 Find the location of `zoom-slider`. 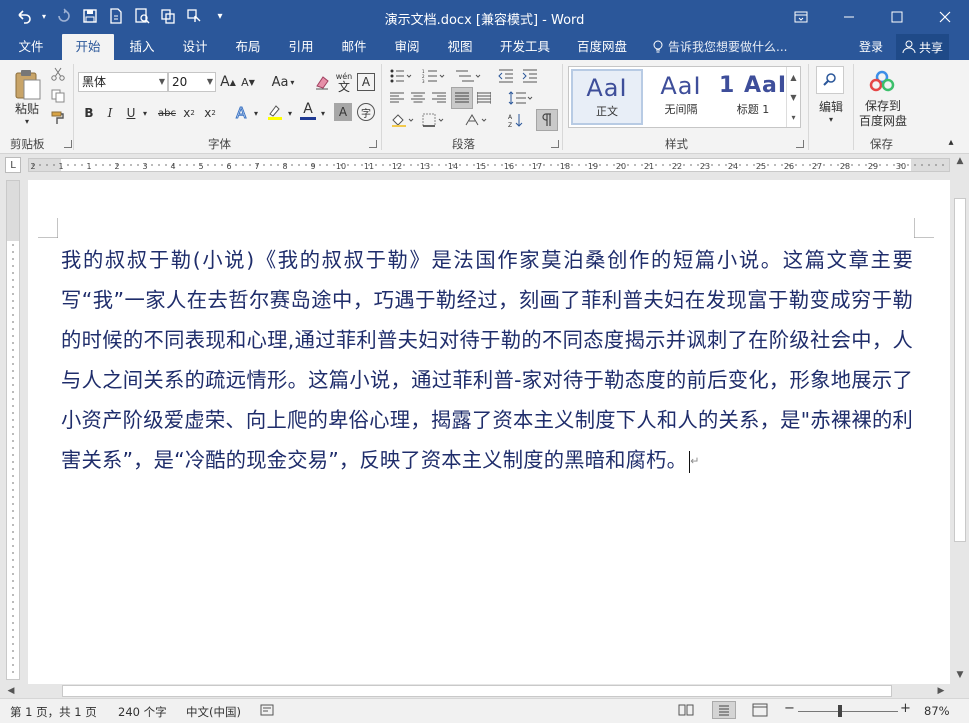

zoom-slider is located at coordinates (848, 711).